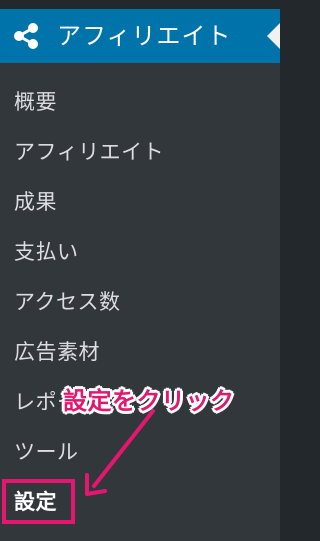 The image size is (320, 541). Describe the element at coordinates (140, 4) in the screenshot. I see `admin-bar-edge` at that location.